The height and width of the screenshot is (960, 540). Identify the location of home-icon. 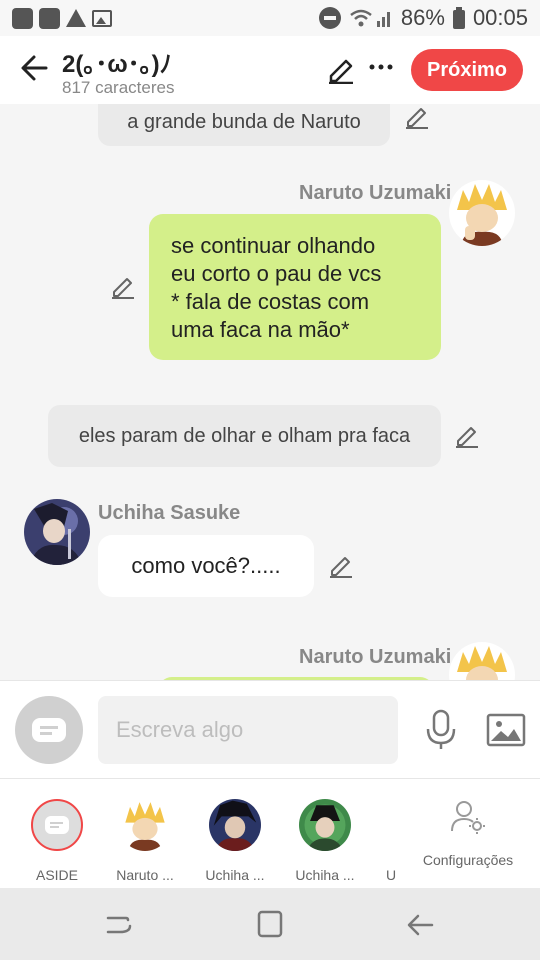
(270, 925).